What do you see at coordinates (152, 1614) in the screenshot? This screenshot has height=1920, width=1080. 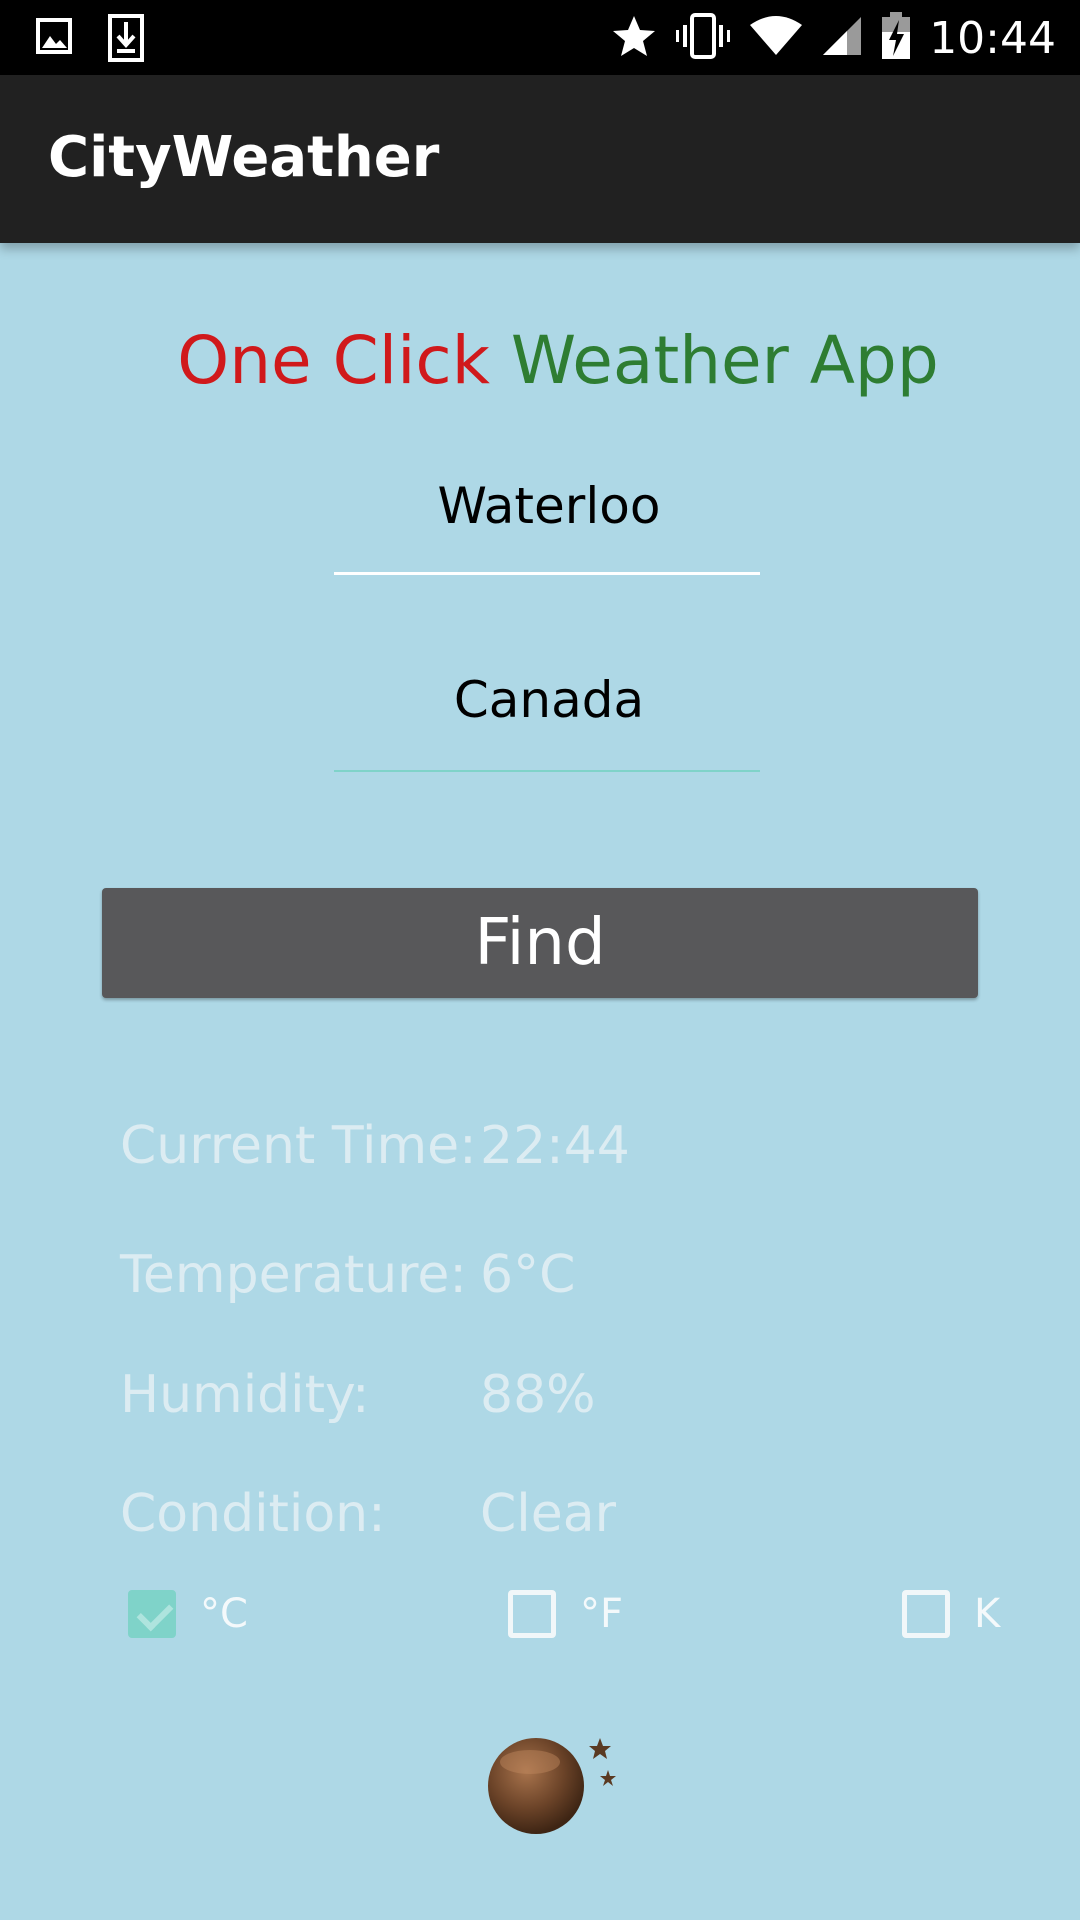 I see `celsius-checkbox-box` at bounding box center [152, 1614].